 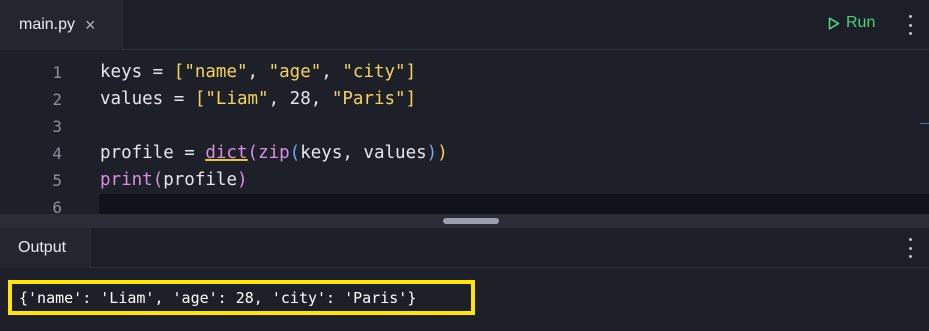 What do you see at coordinates (910, 25) in the screenshot?
I see `kebab-menu-icon` at bounding box center [910, 25].